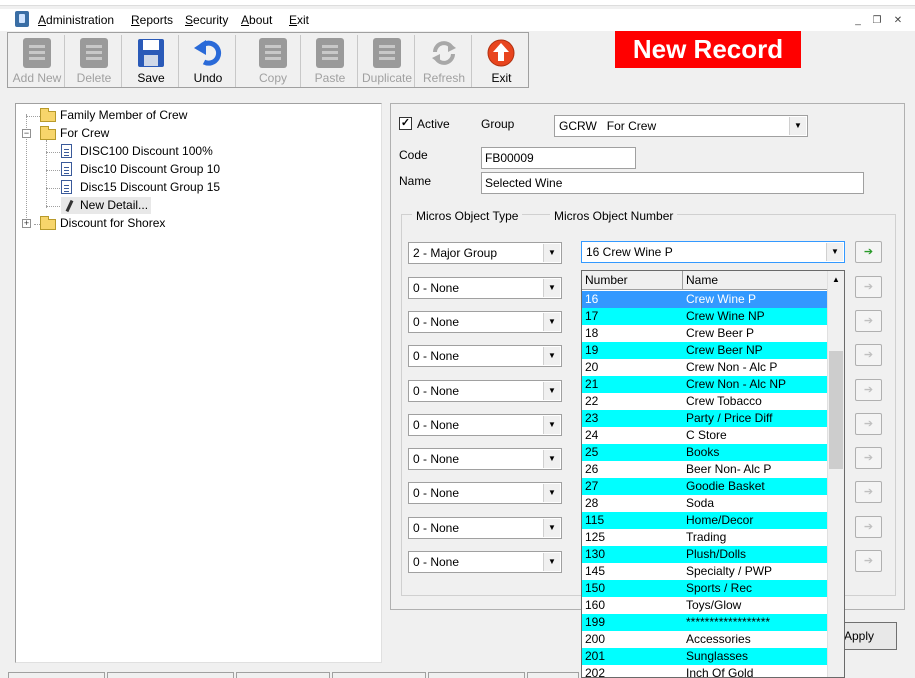  What do you see at coordinates (705, 571) in the screenshot?
I see `dropdown-option: 145 Specialty / PWP` at bounding box center [705, 571].